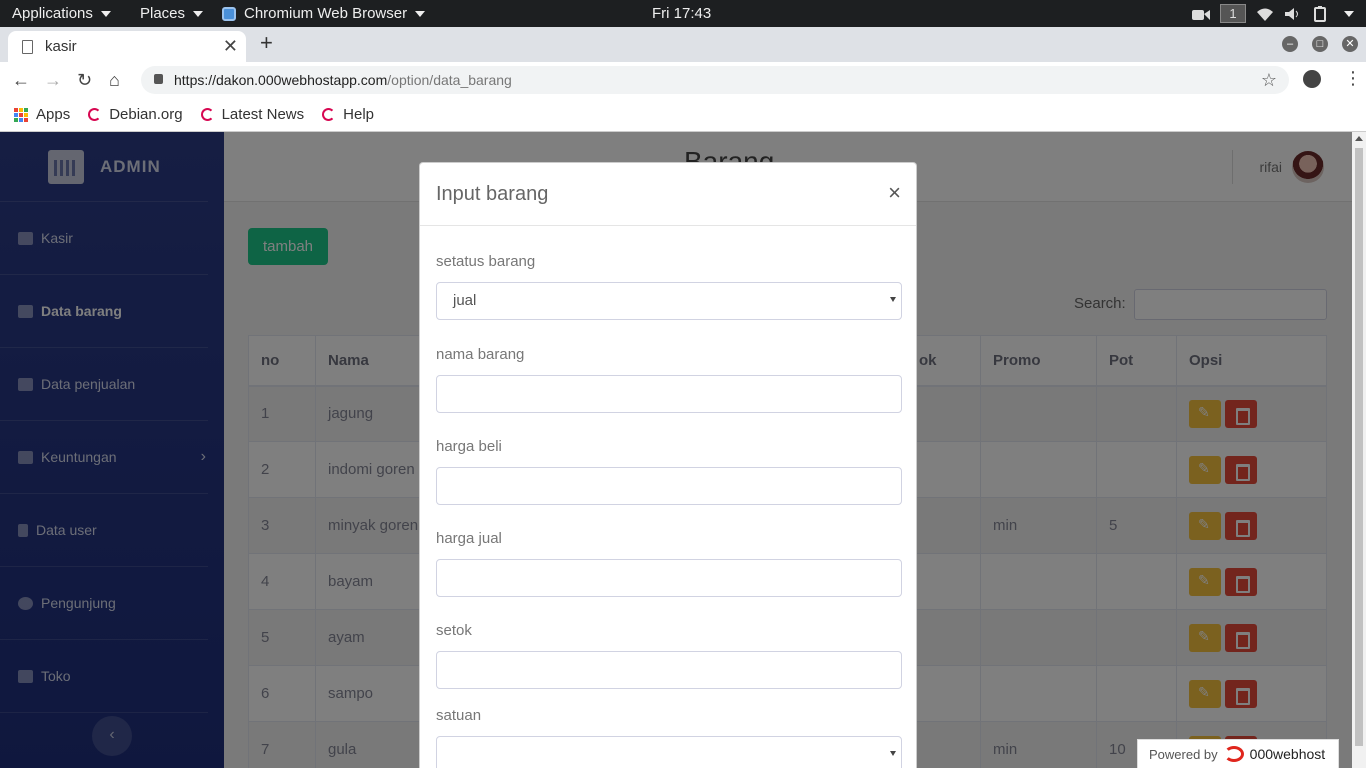 The height and width of the screenshot is (768, 1366). Describe the element at coordinates (1350, 44) in the screenshot. I see `close-window-icon: ✕` at that location.